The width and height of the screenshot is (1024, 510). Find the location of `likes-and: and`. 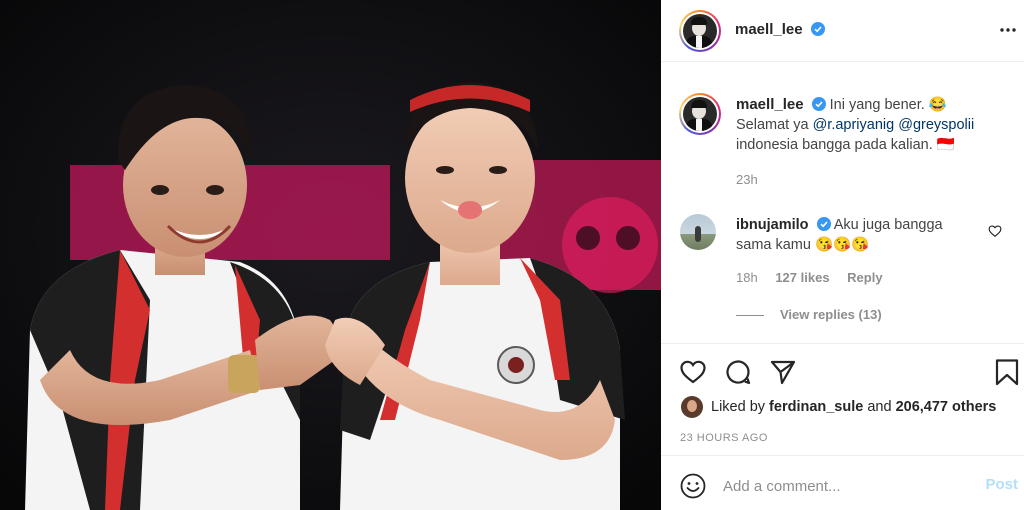

likes-and: and is located at coordinates (879, 407).